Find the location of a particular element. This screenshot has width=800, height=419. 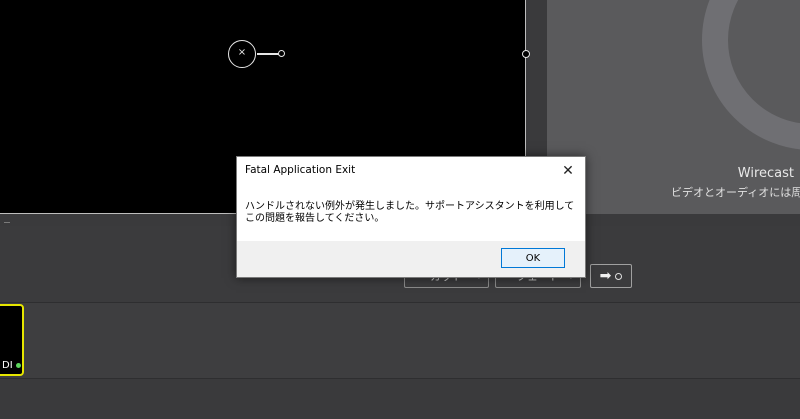

live-status-icon is located at coordinates (18, 365).